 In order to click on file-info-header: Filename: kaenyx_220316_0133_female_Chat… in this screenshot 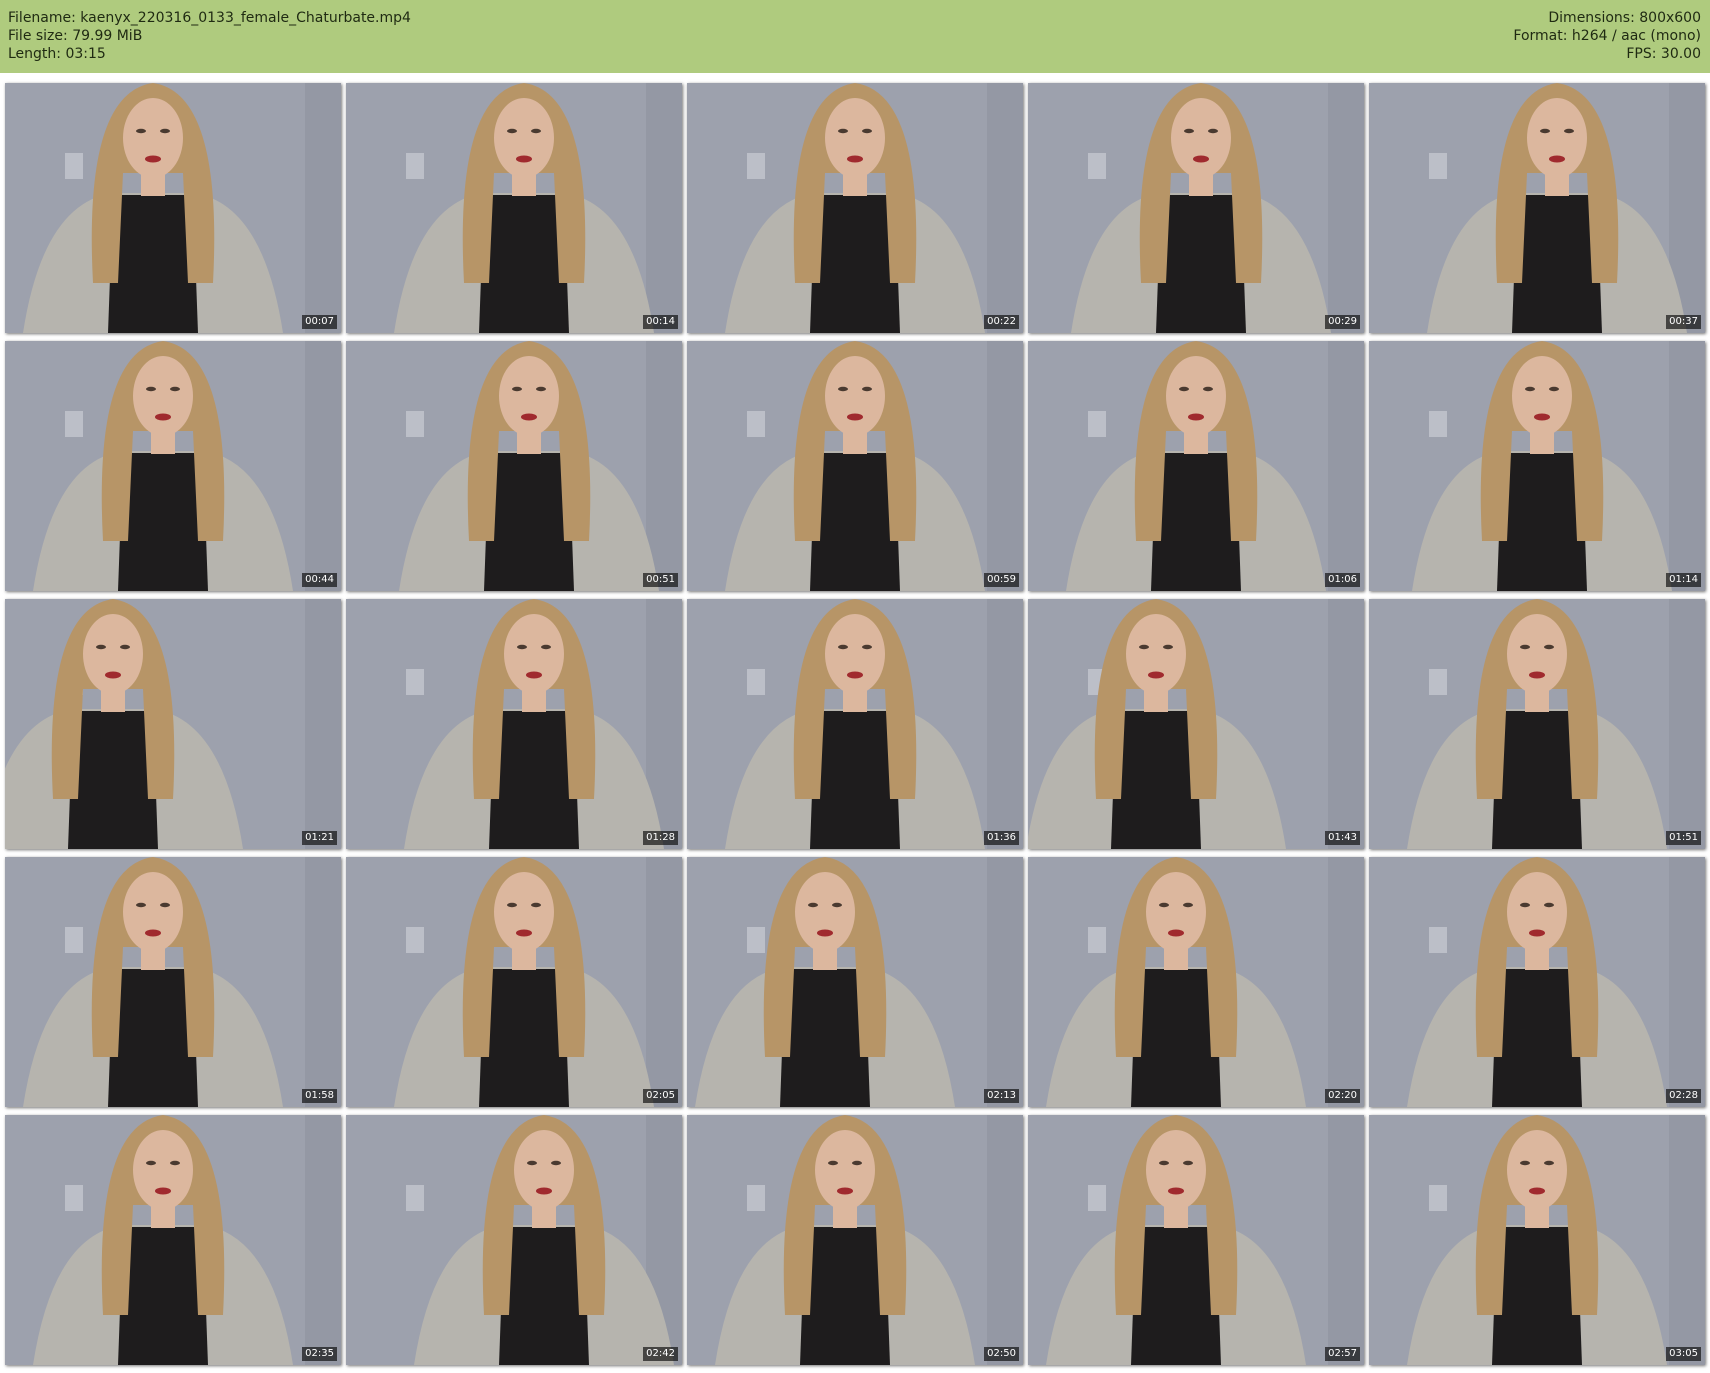, I will do `click(855, 36)`.